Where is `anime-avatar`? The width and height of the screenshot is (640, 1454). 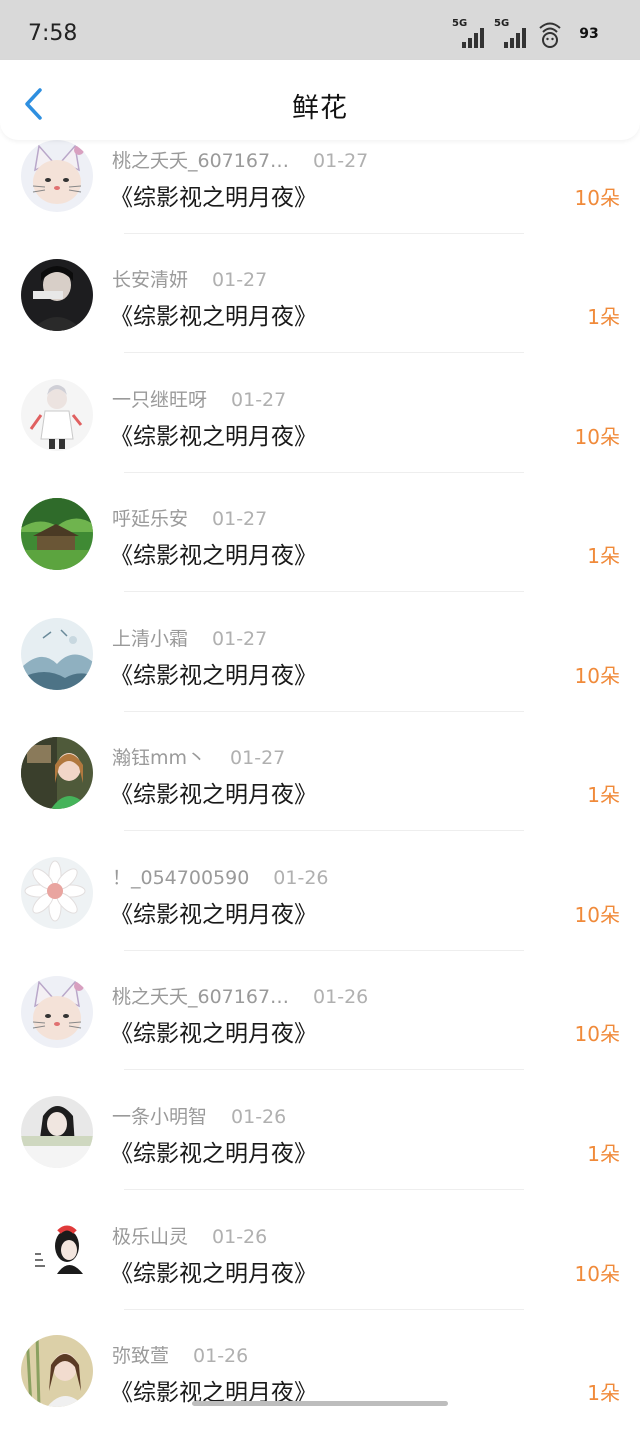
anime-avatar is located at coordinates (57, 415).